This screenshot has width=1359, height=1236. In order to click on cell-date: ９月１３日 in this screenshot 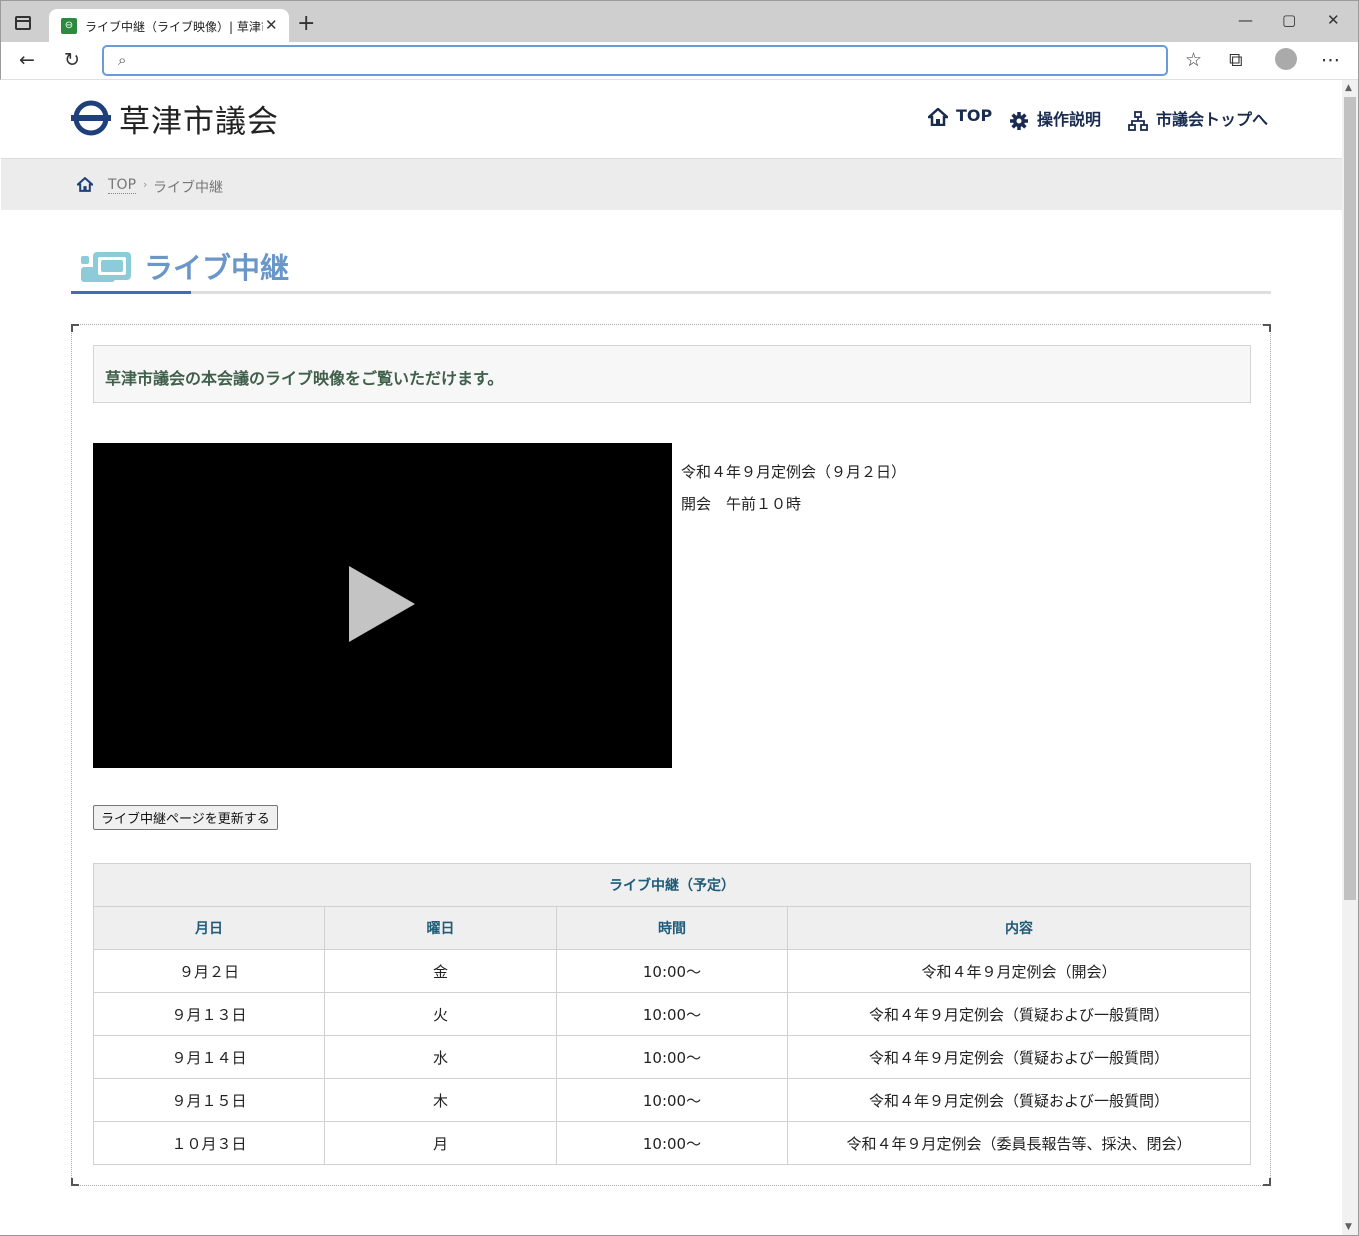, I will do `click(209, 1014)`.